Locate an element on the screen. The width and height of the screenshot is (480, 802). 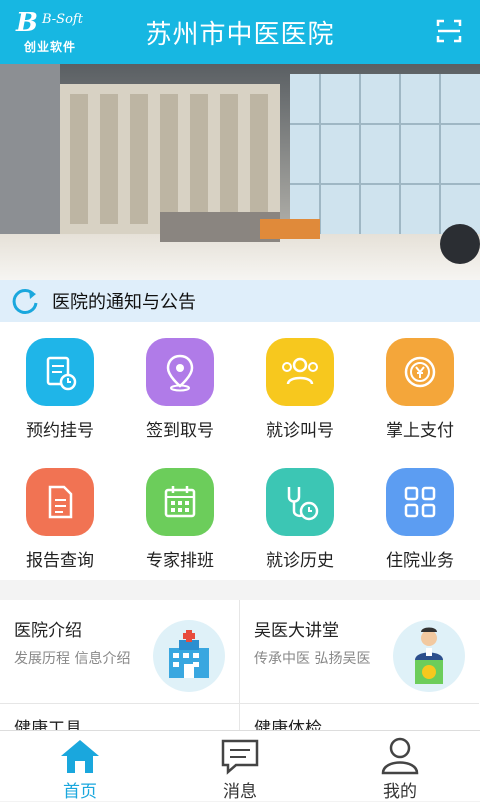
hospital-building-icon is located at coordinates (189, 656).